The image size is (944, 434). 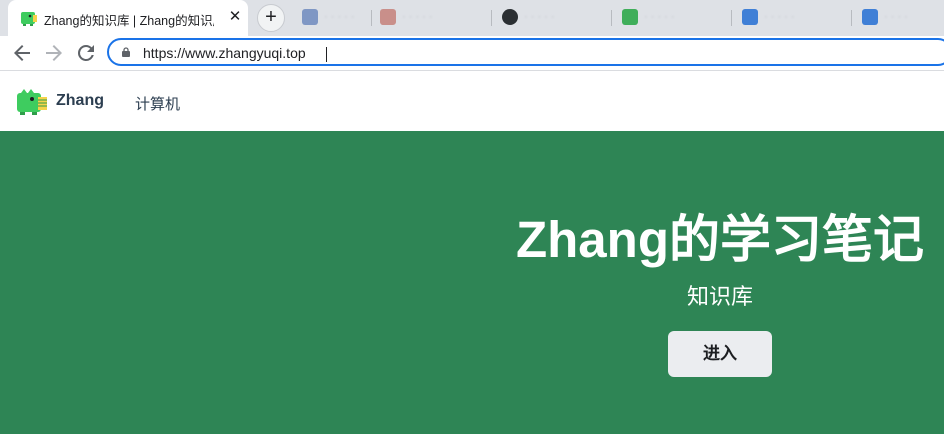 I want to click on github-icon, so click(x=510, y=17).